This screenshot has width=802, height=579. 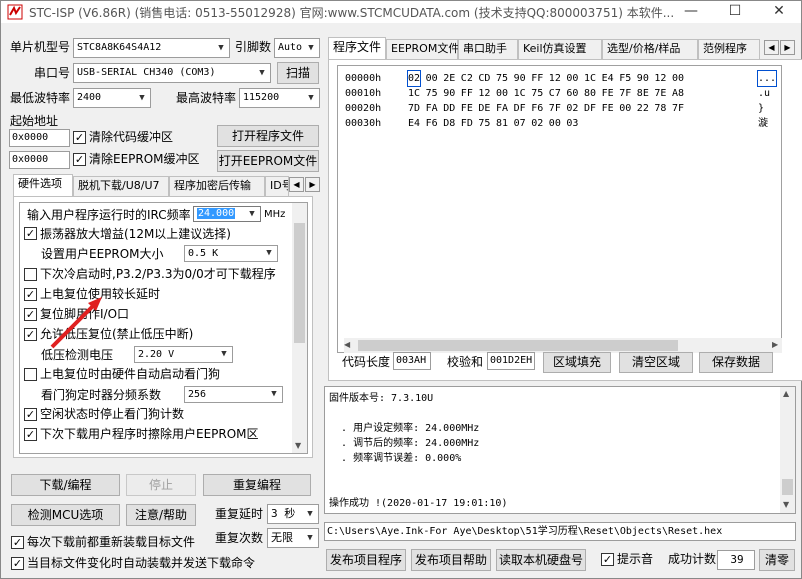 What do you see at coordinates (30, 414) in the screenshot?
I see `idle-stop-watchdog-checkbox: ✓` at bounding box center [30, 414].